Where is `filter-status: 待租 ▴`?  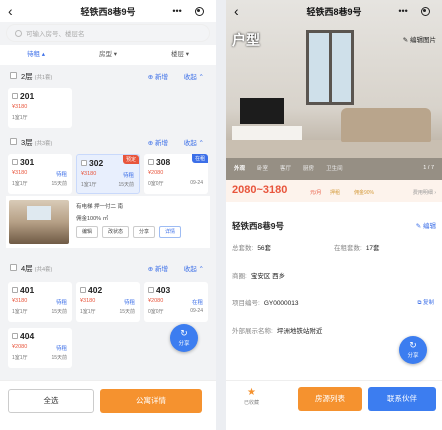 filter-status: 待租 ▴ is located at coordinates (36, 55).